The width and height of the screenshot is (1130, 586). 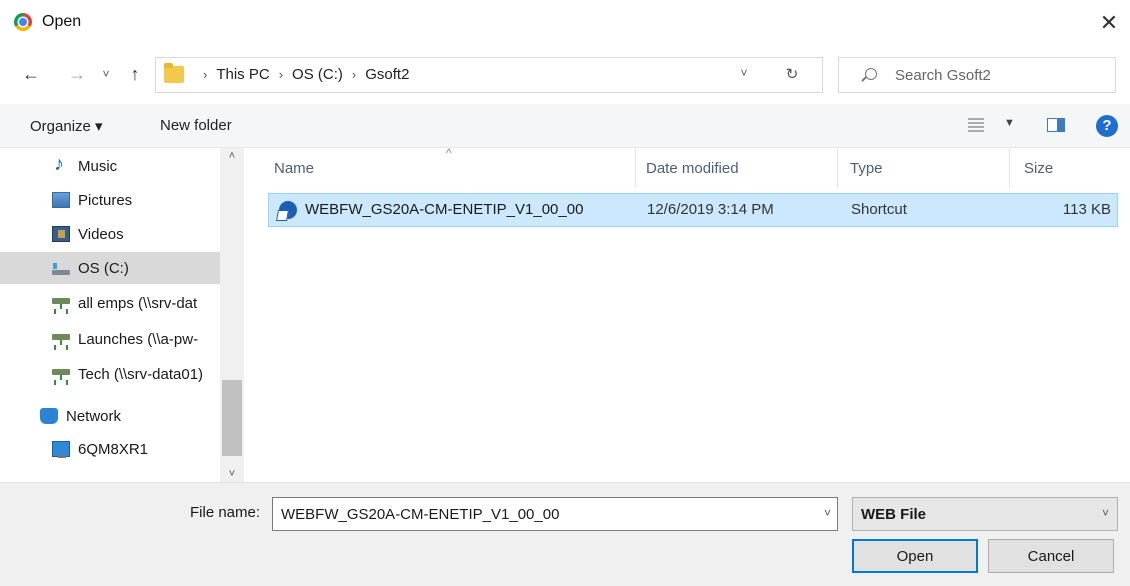 I want to click on new-folder-button: New folder, so click(x=196, y=125).